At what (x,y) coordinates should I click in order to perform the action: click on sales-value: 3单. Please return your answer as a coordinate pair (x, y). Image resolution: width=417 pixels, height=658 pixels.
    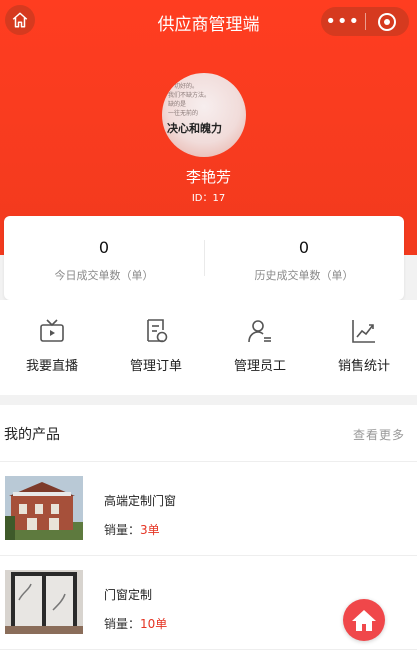
    Looking at the image, I should click on (150, 530).